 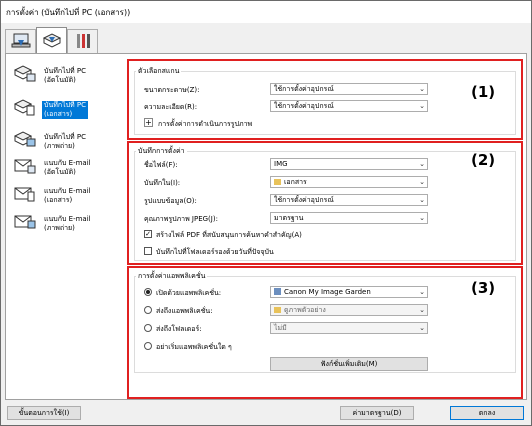 I want to click on sidebar-item-label: แนบกับ E-mail (อัตโนมัติ), so click(x=67, y=167).